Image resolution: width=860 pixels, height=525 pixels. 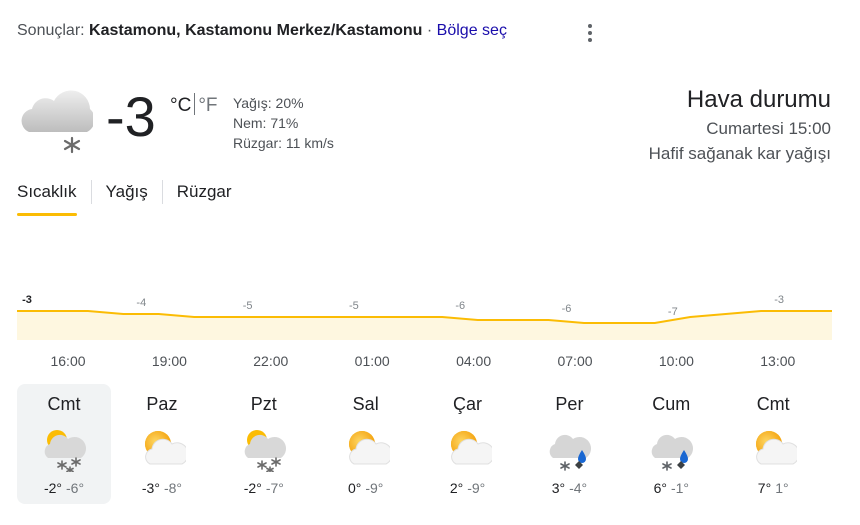 I want to click on day-name: Çar, so click(x=468, y=404).